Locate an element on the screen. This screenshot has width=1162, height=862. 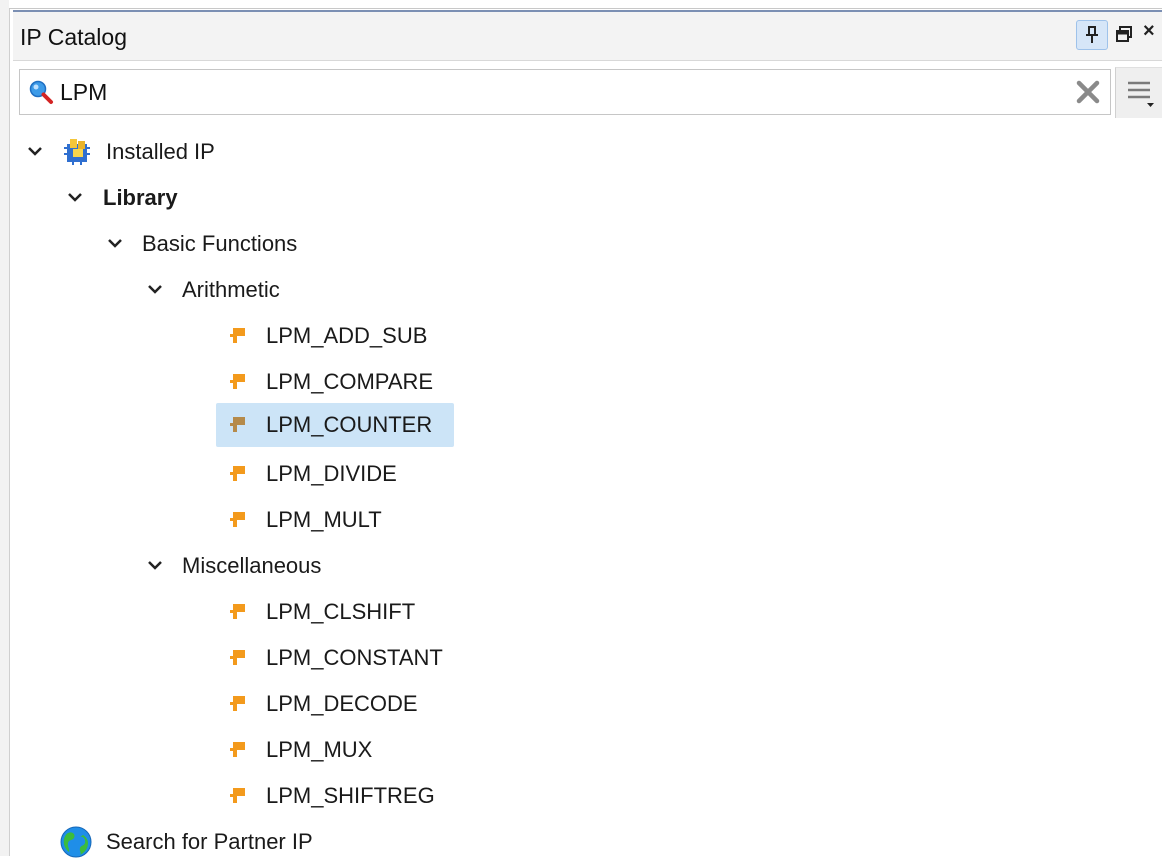
ip-item-lpm-clshift: LPM_CLSHIFT is located at coordinates (321, 612).